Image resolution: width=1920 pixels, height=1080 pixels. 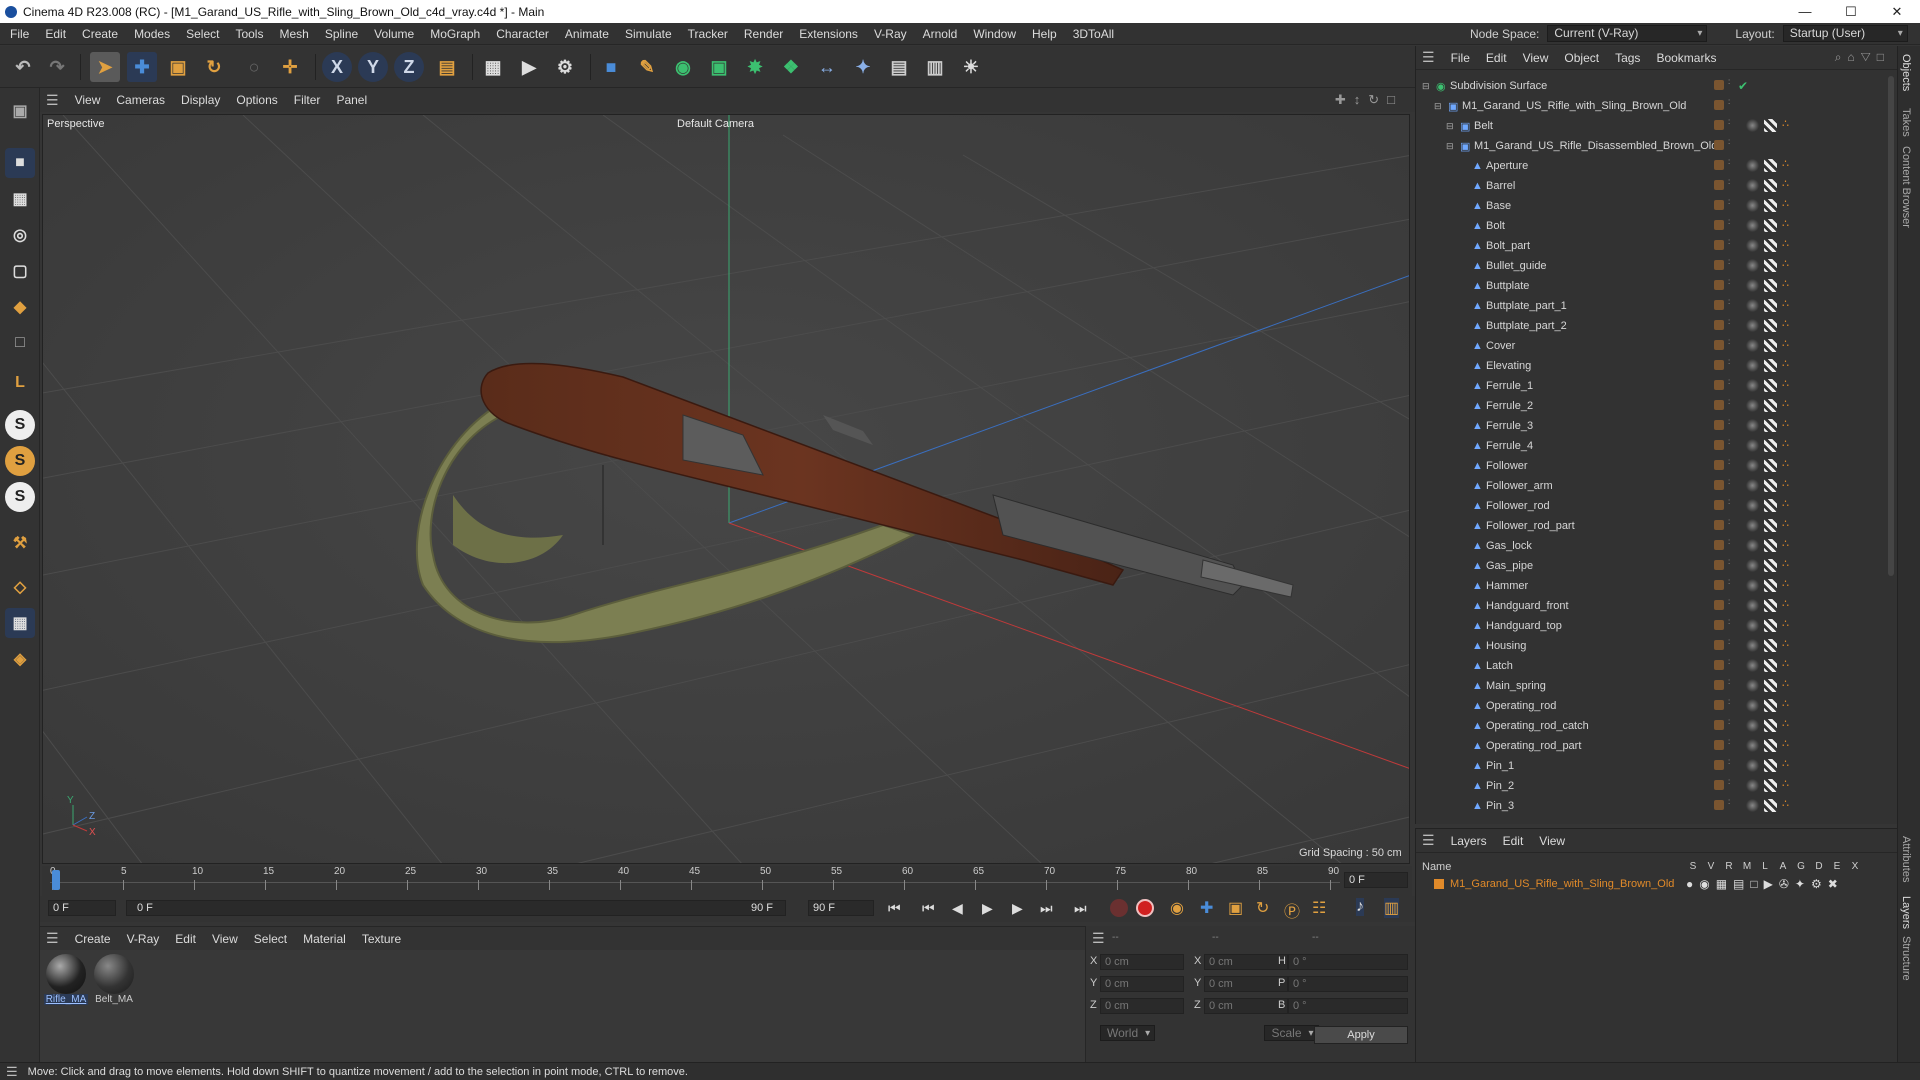 I want to click on object-name: Main_spring, so click(x=1516, y=686).